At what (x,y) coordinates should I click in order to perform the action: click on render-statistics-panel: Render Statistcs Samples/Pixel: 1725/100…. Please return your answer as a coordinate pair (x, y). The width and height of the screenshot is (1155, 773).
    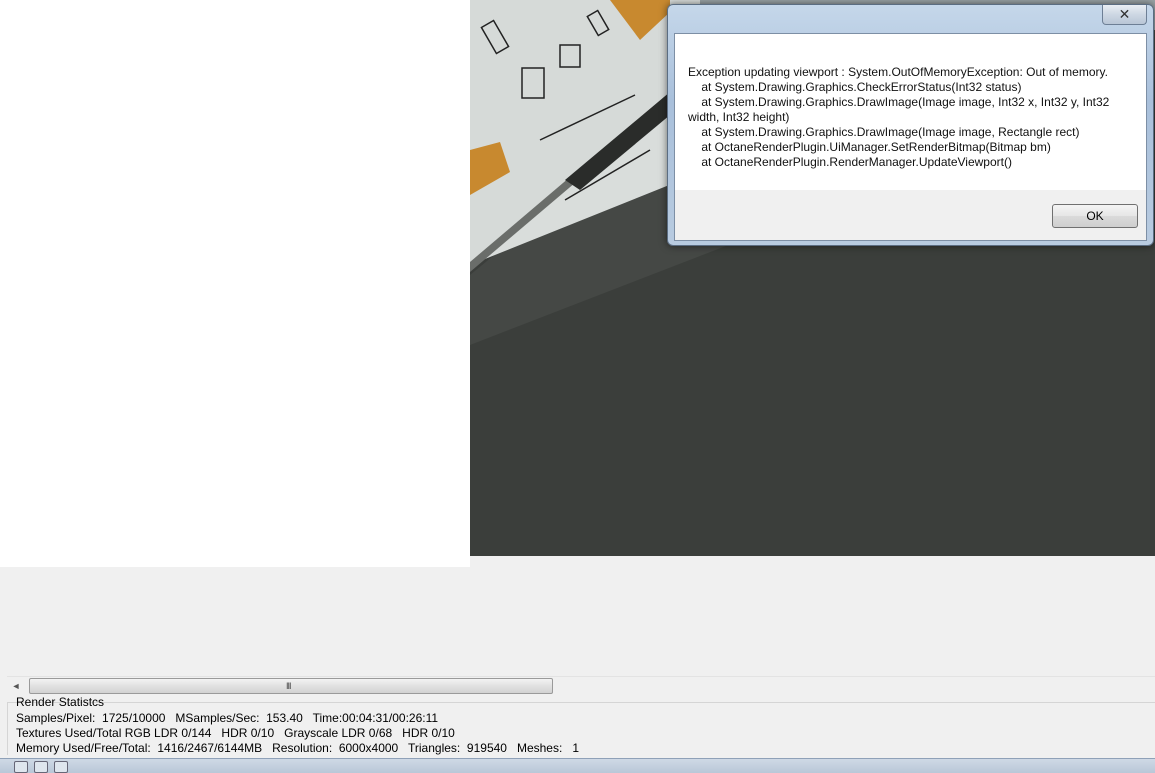
    Looking at the image, I should click on (577, 726).